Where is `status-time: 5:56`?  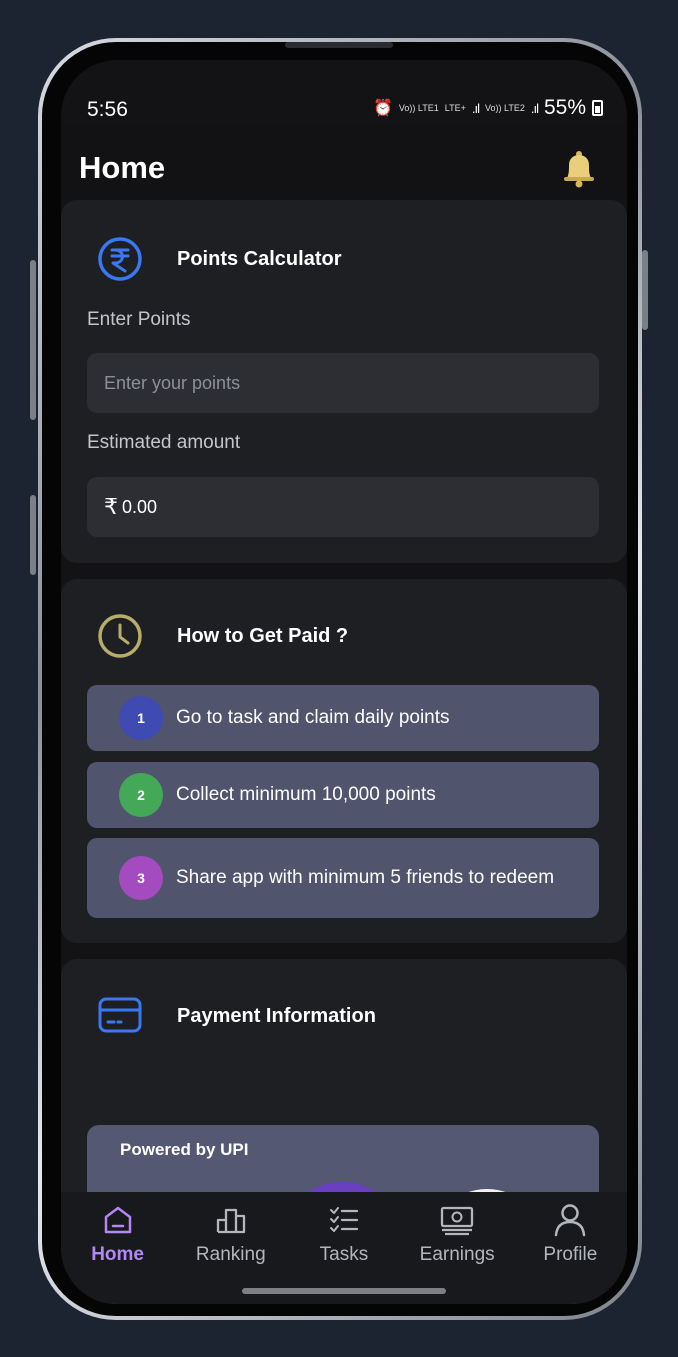
status-time: 5:56 is located at coordinates (107, 109).